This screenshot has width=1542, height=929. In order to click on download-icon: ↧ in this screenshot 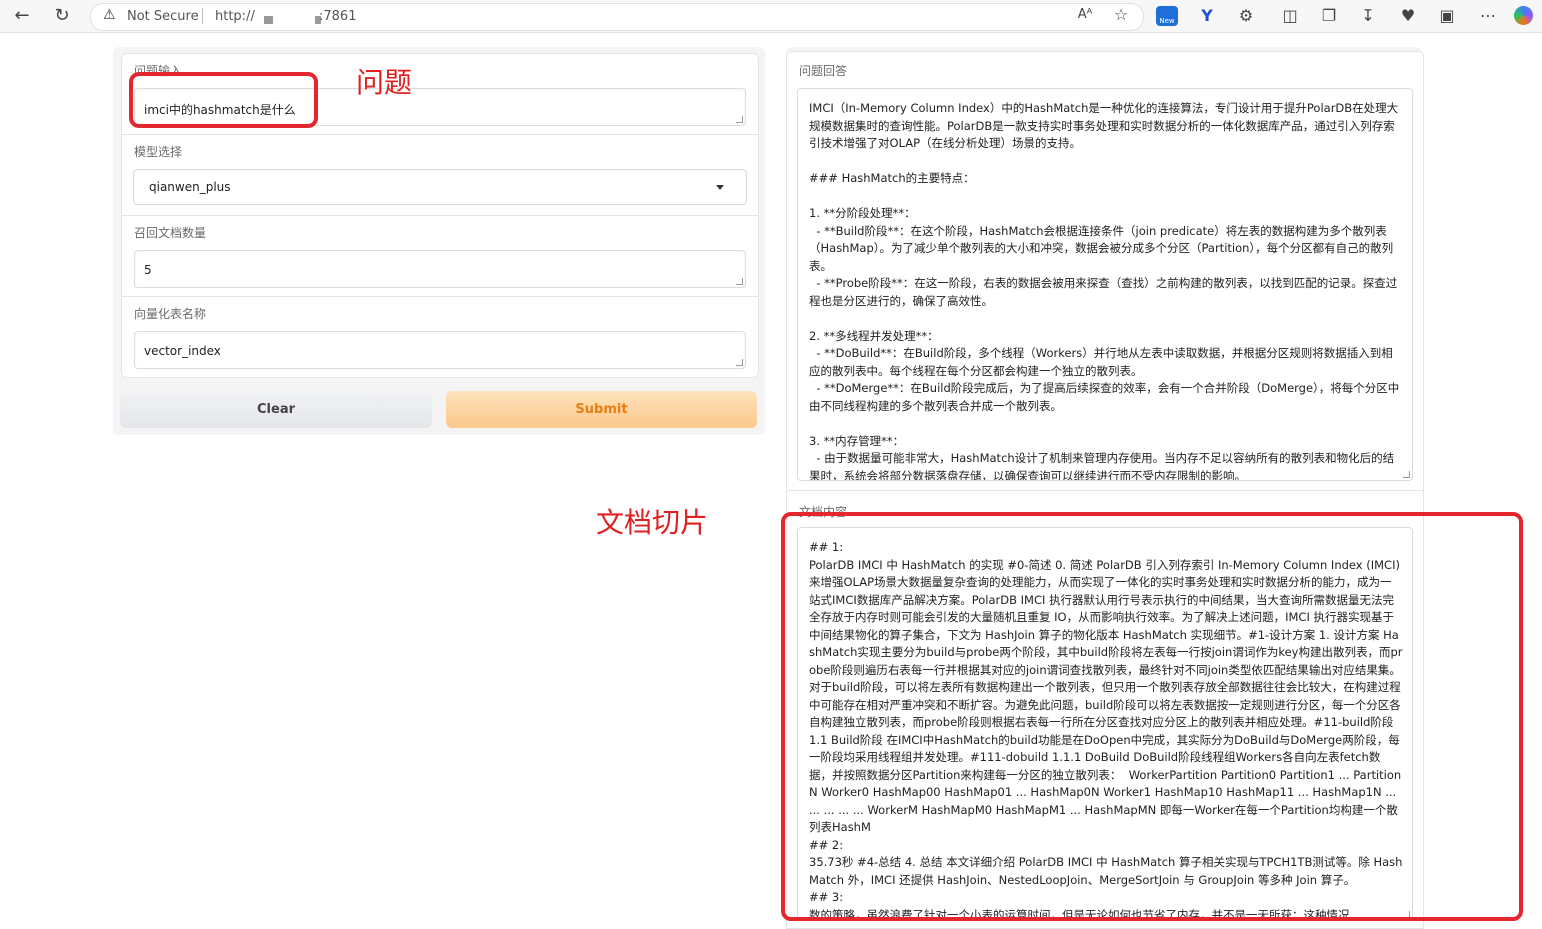, I will do `click(1368, 16)`.